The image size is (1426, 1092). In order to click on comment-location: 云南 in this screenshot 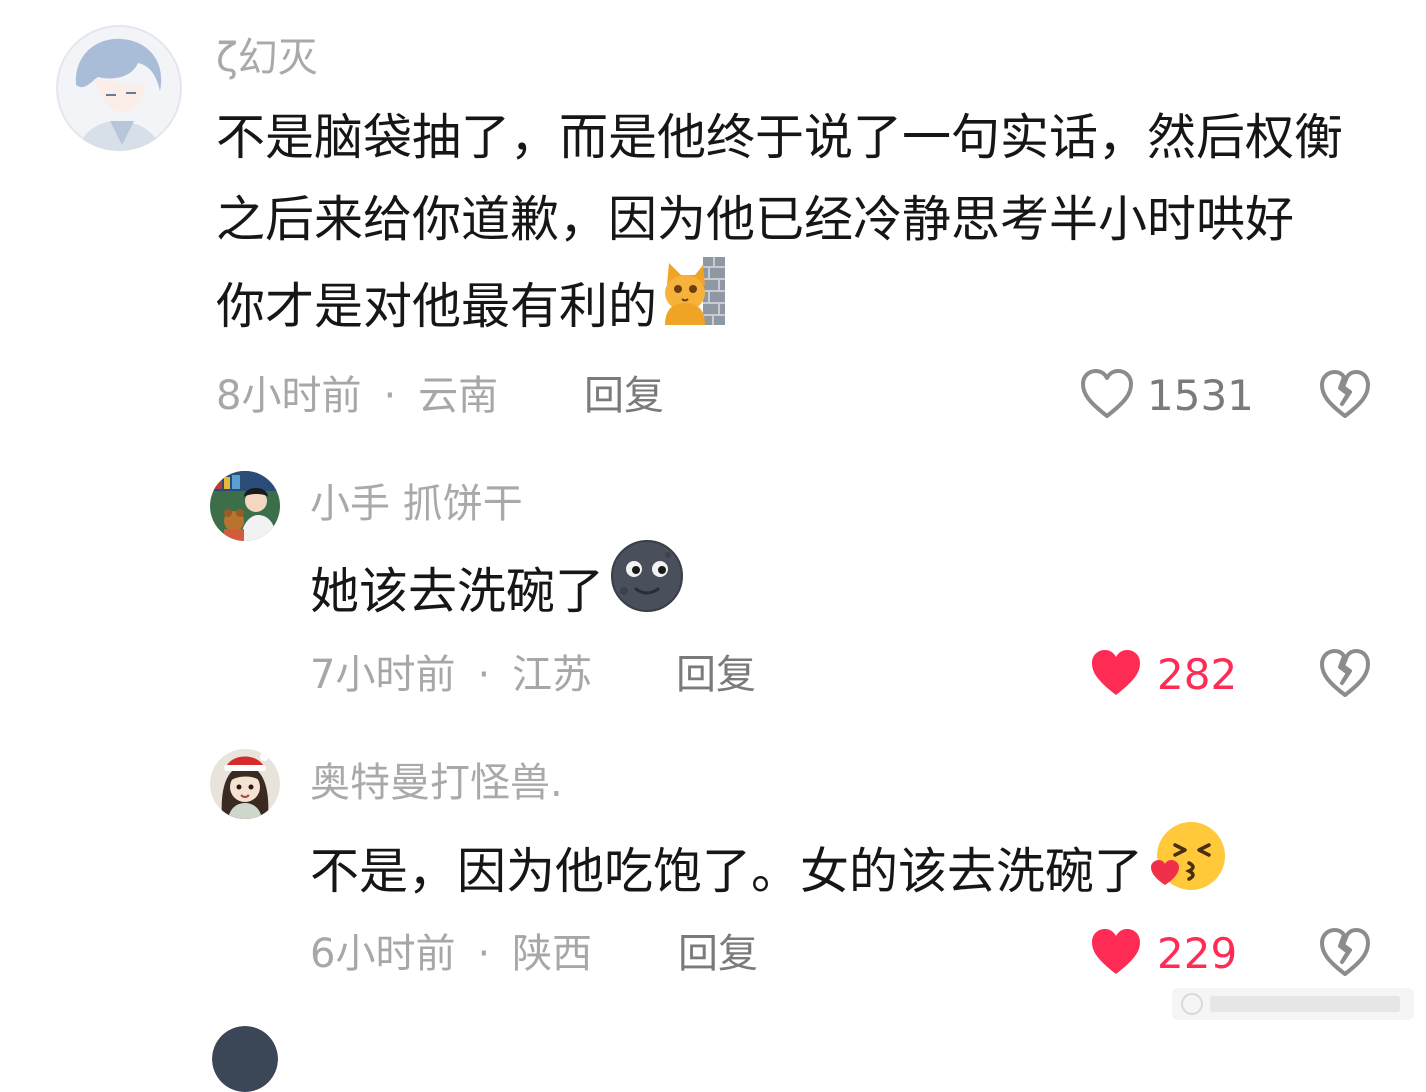, I will do `click(458, 396)`.